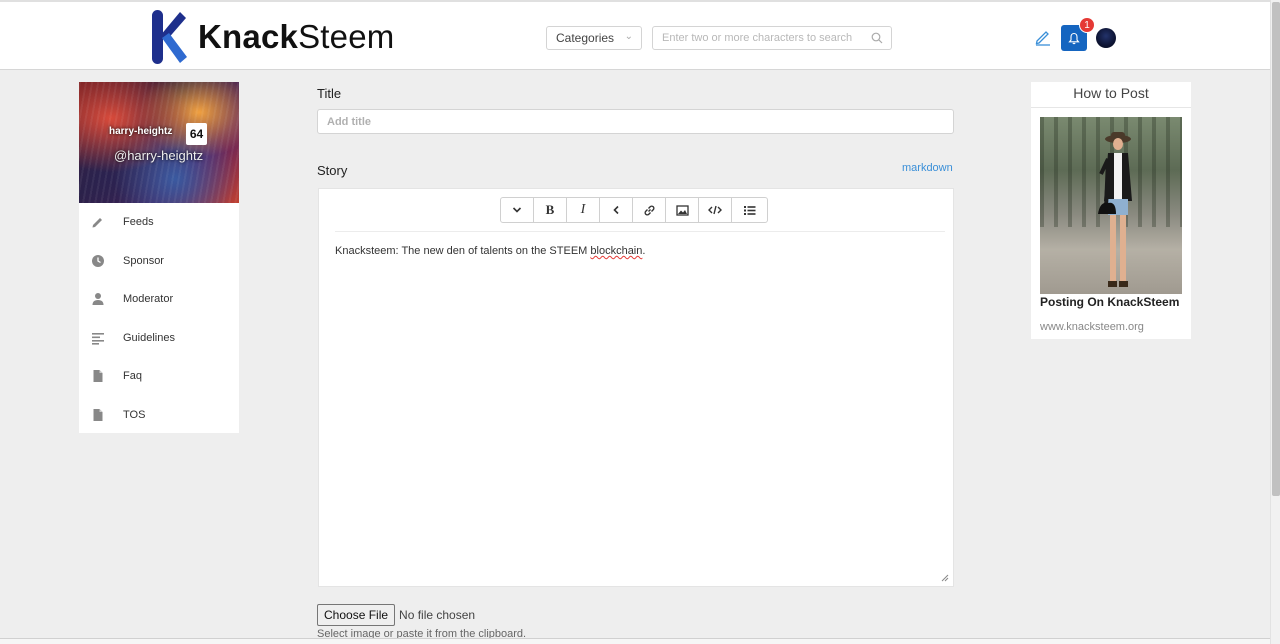 This screenshot has height=644, width=1280. I want to click on sidebar-item-guidelines: Guidelines, so click(159, 338).